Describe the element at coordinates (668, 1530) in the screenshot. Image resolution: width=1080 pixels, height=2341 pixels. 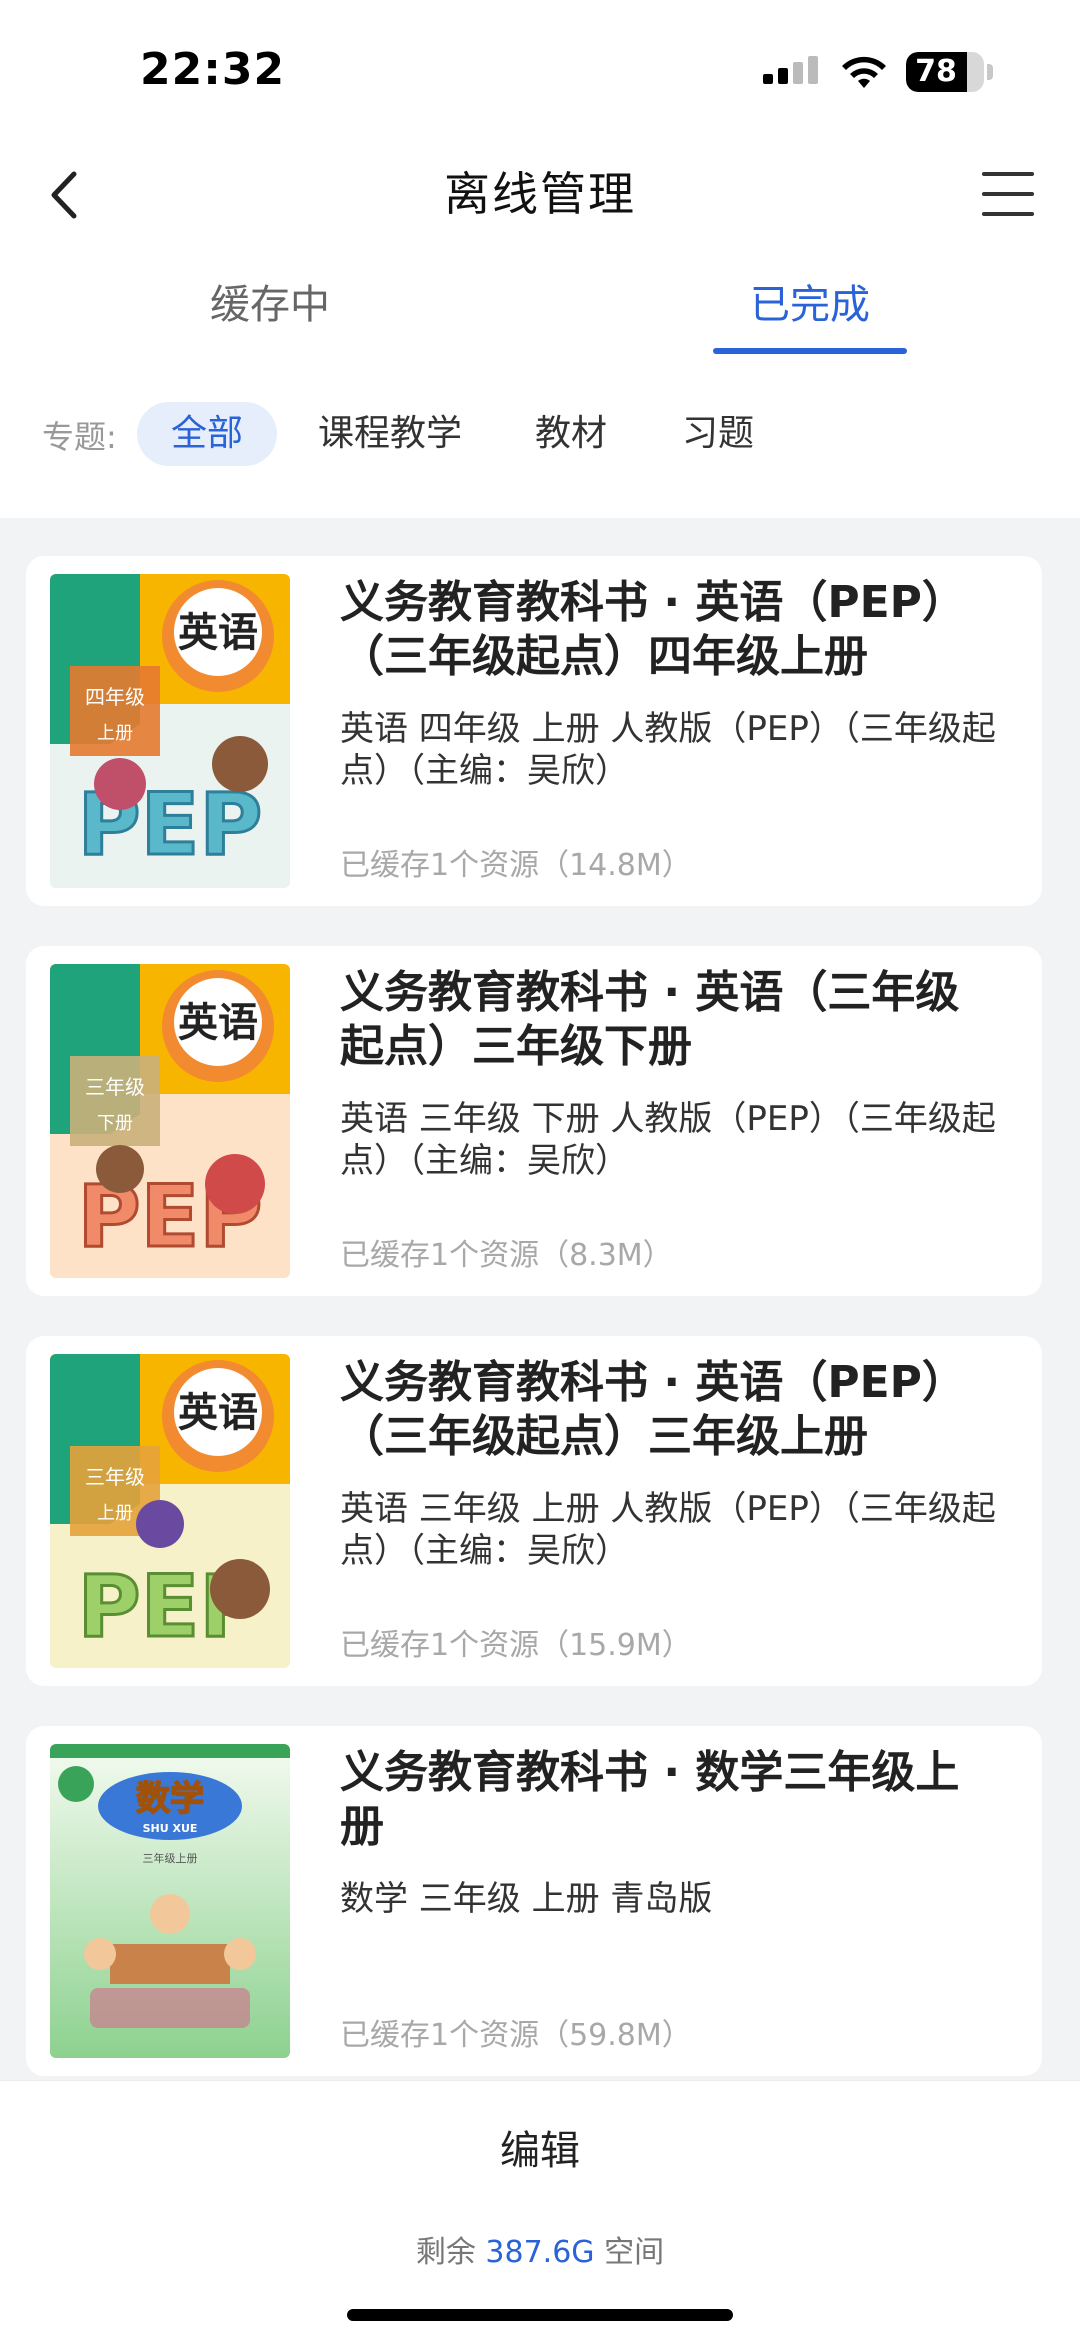
I see `book-description: 英语 三年级 上册 人教版（PEP）（三年级起点）（主编：吴欣）` at that location.